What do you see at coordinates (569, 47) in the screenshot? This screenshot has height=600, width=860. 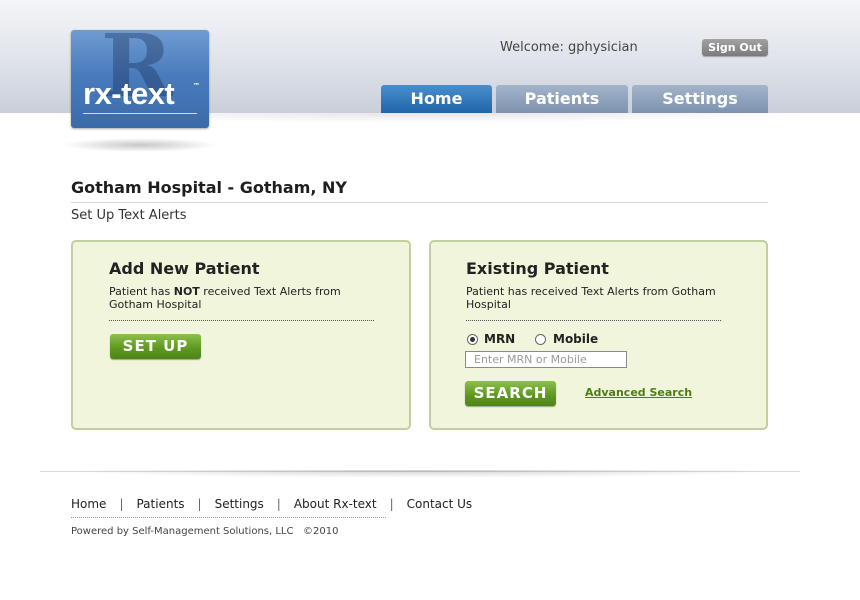 I see `welcome-message: Welcome: gphysician` at bounding box center [569, 47].